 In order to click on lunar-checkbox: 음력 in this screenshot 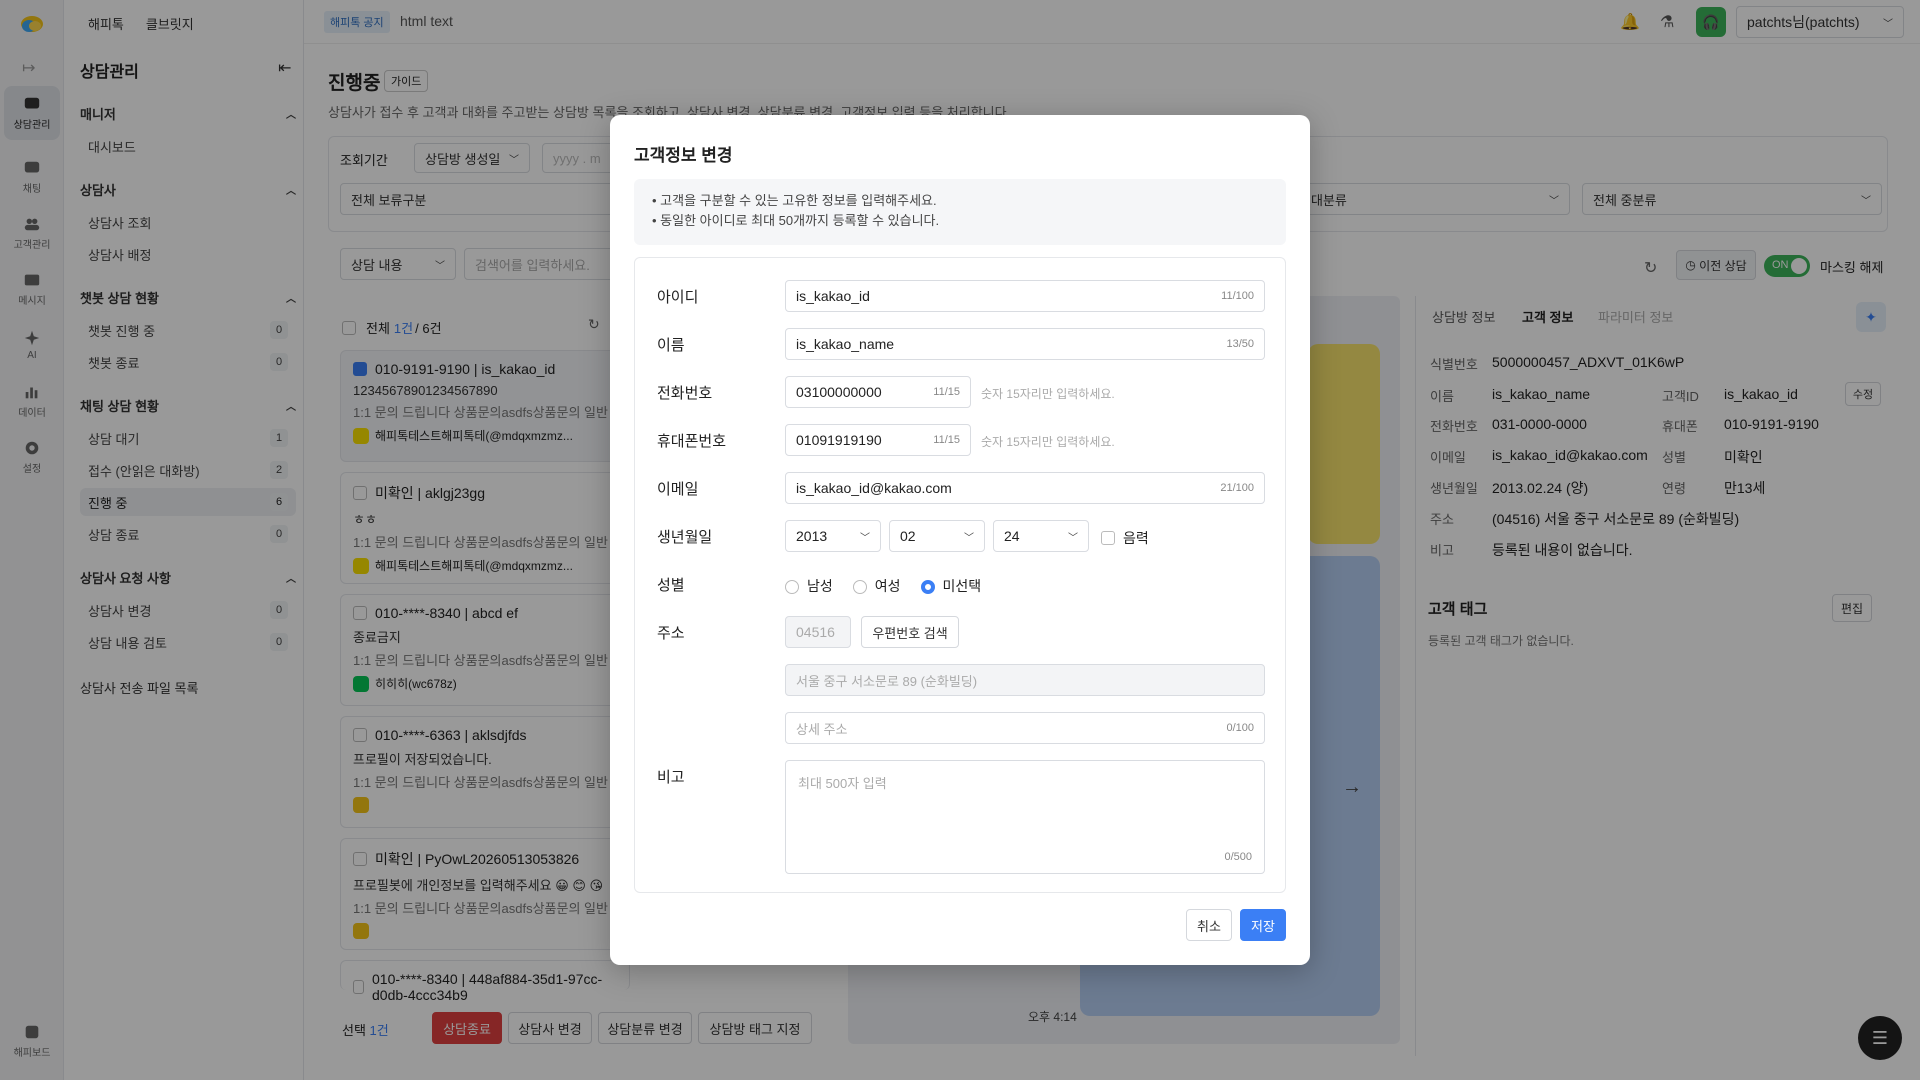, I will do `click(1125, 538)`.